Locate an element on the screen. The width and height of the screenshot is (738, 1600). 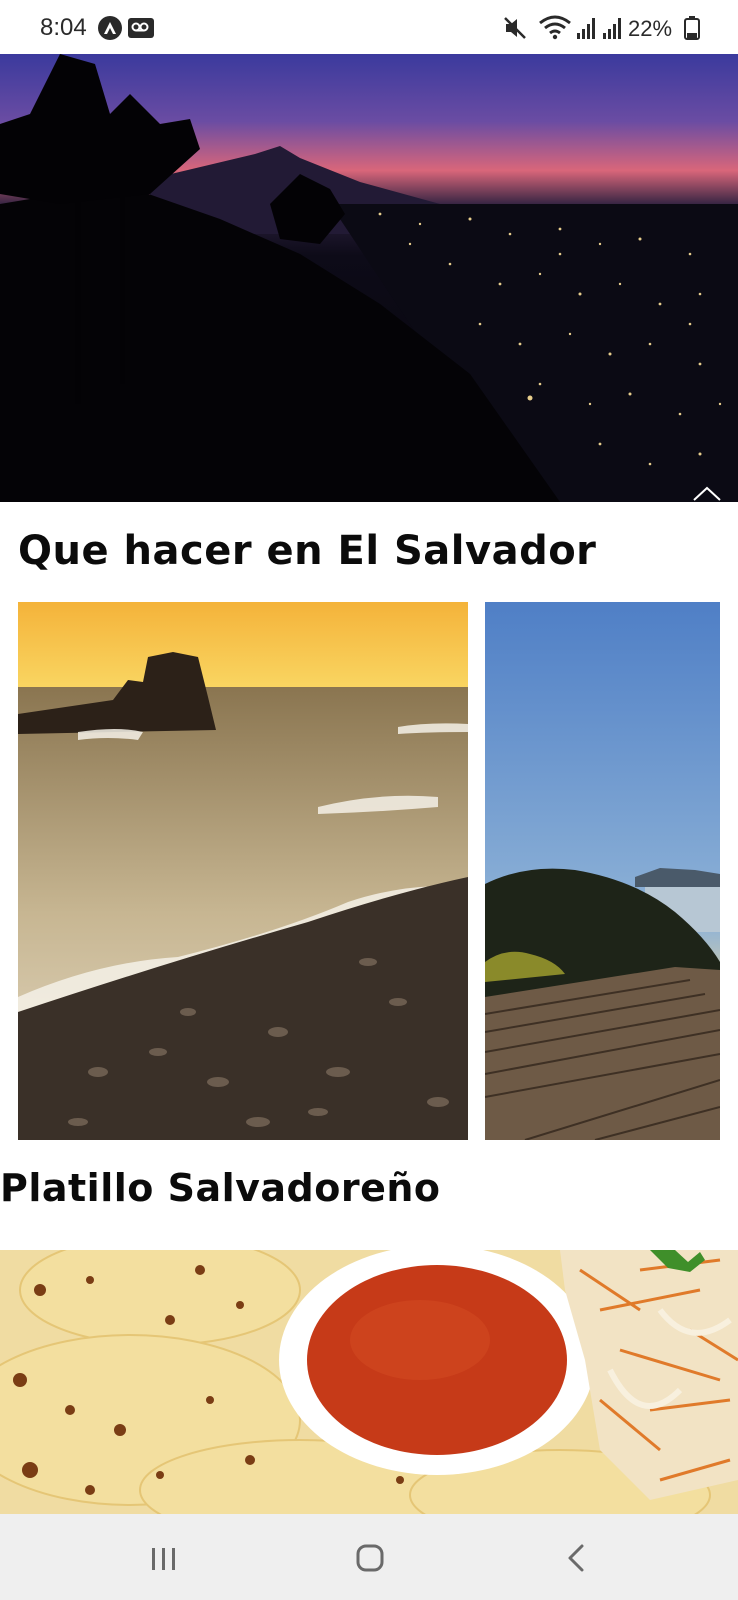
home-button is located at coordinates (370, 1558).